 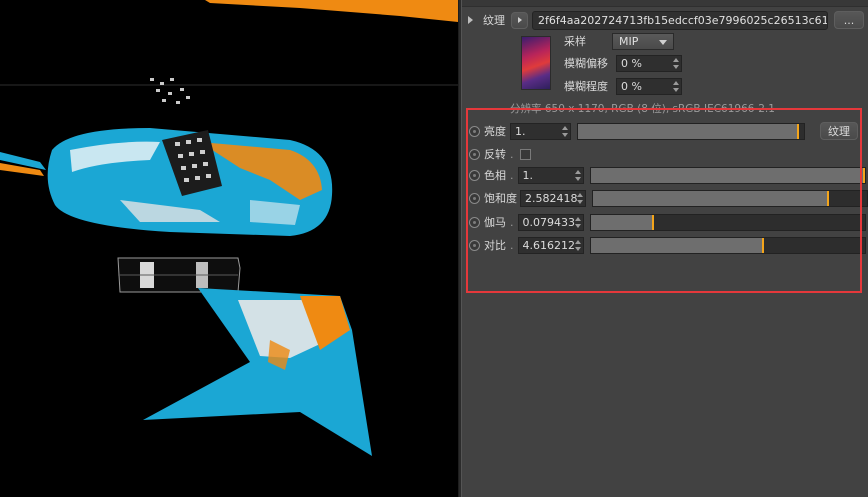 I want to click on base-piece, so click(x=179, y=275).